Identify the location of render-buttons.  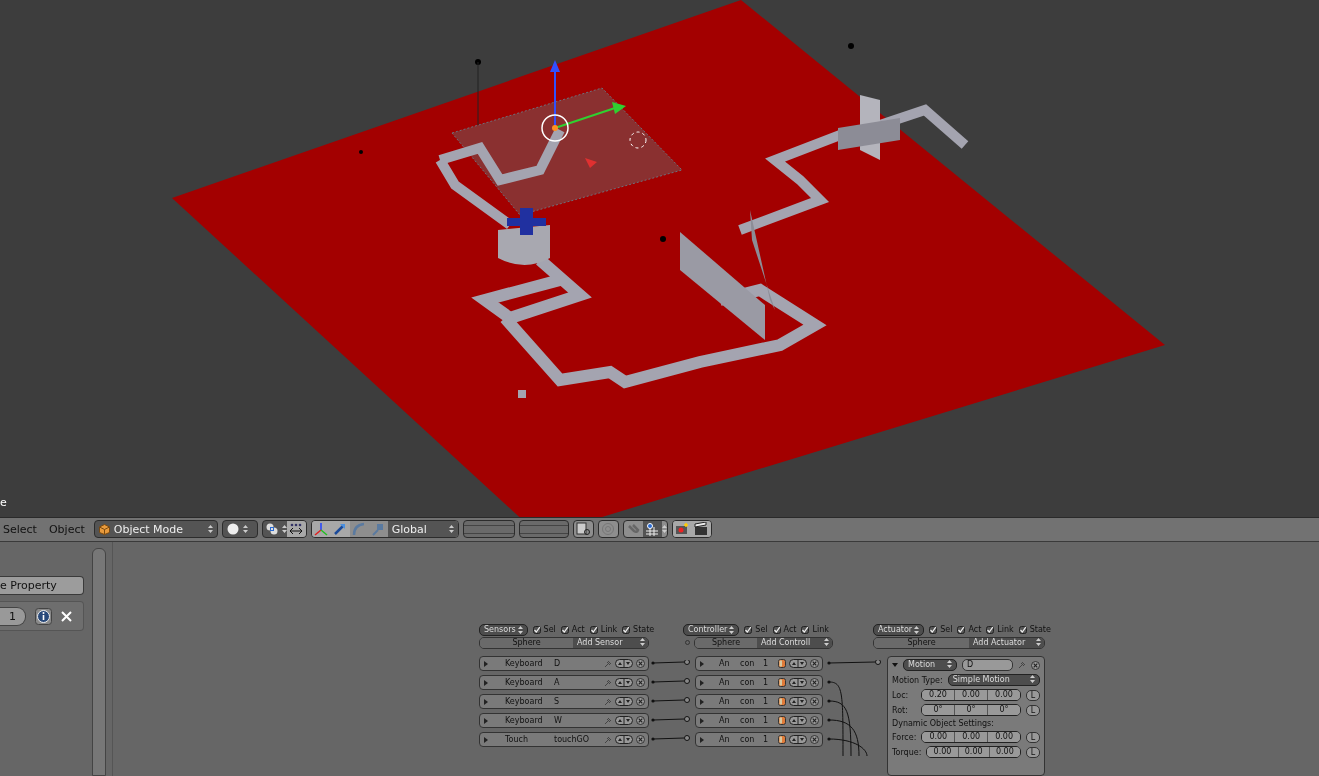
(691, 529).